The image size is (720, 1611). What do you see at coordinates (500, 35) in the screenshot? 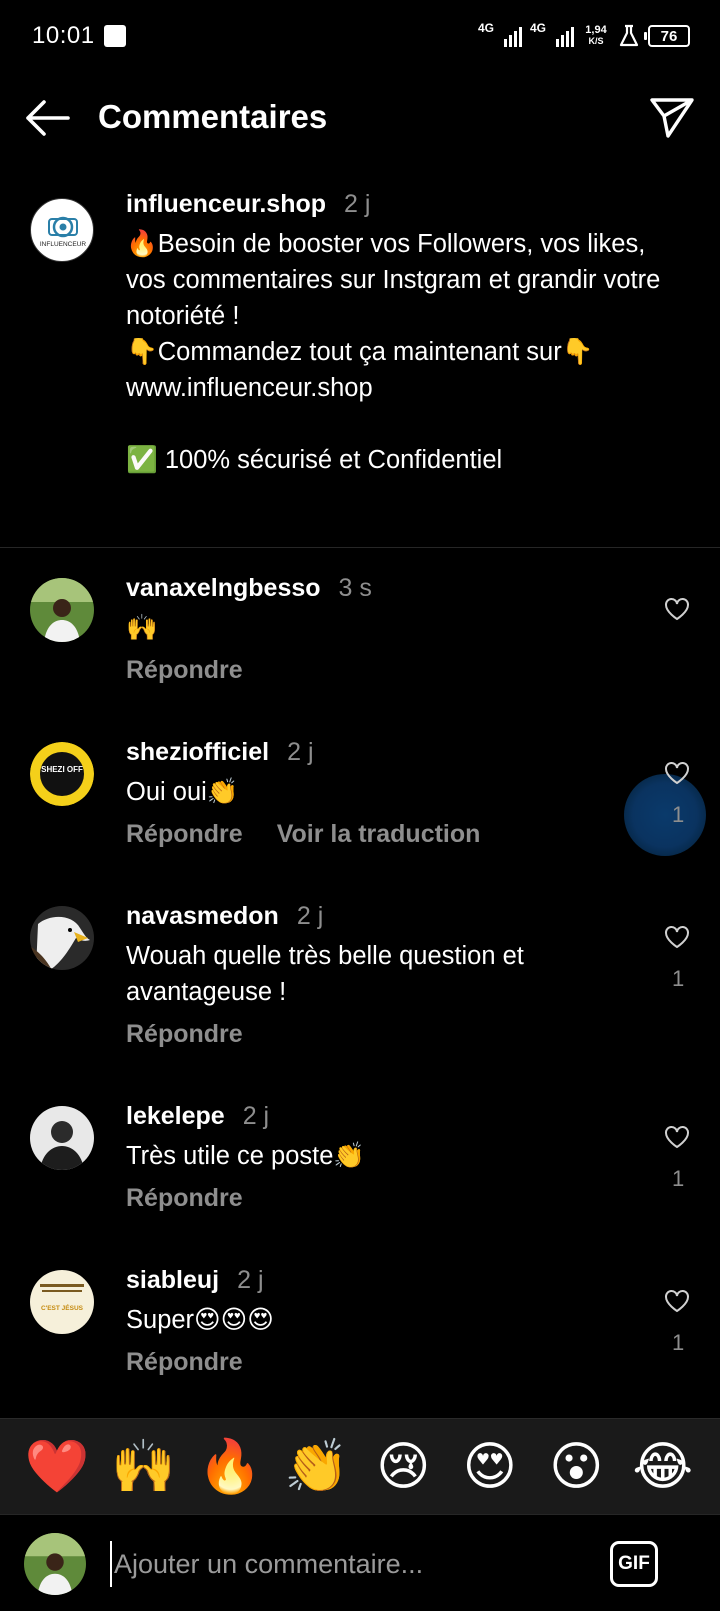
I see `signal-icon: 4G` at bounding box center [500, 35].